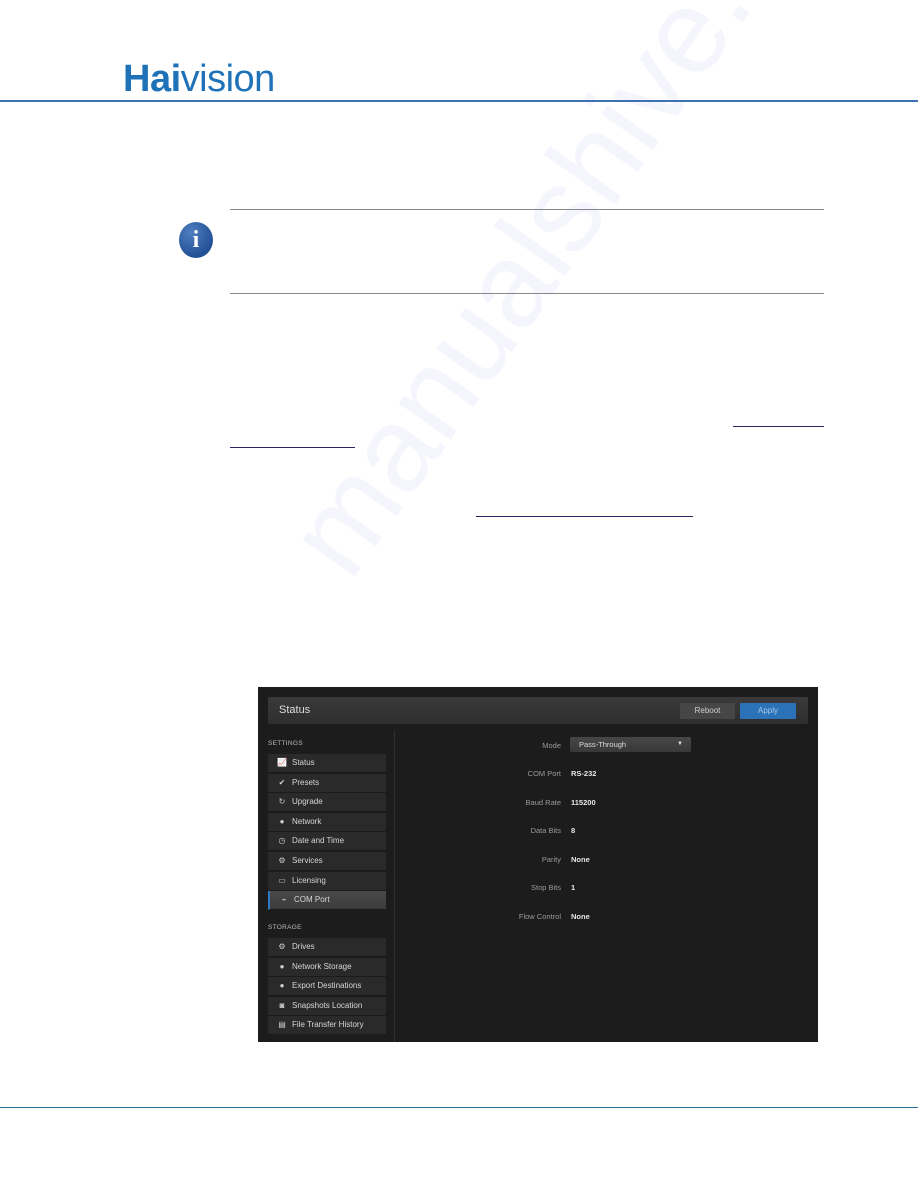  What do you see at coordinates (307, 860) in the screenshot?
I see `sidebar-item-label: Services` at bounding box center [307, 860].